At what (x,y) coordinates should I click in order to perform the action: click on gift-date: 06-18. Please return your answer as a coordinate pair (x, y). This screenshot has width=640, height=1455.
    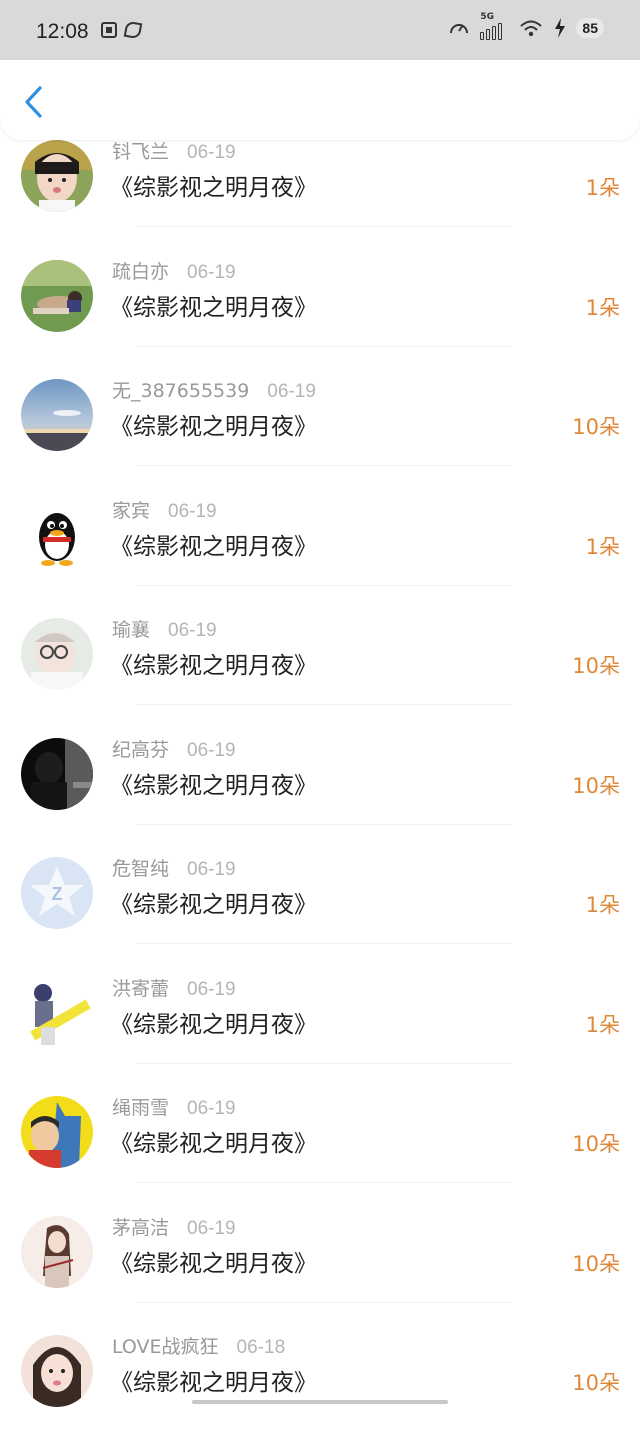
    Looking at the image, I should click on (261, 1347).